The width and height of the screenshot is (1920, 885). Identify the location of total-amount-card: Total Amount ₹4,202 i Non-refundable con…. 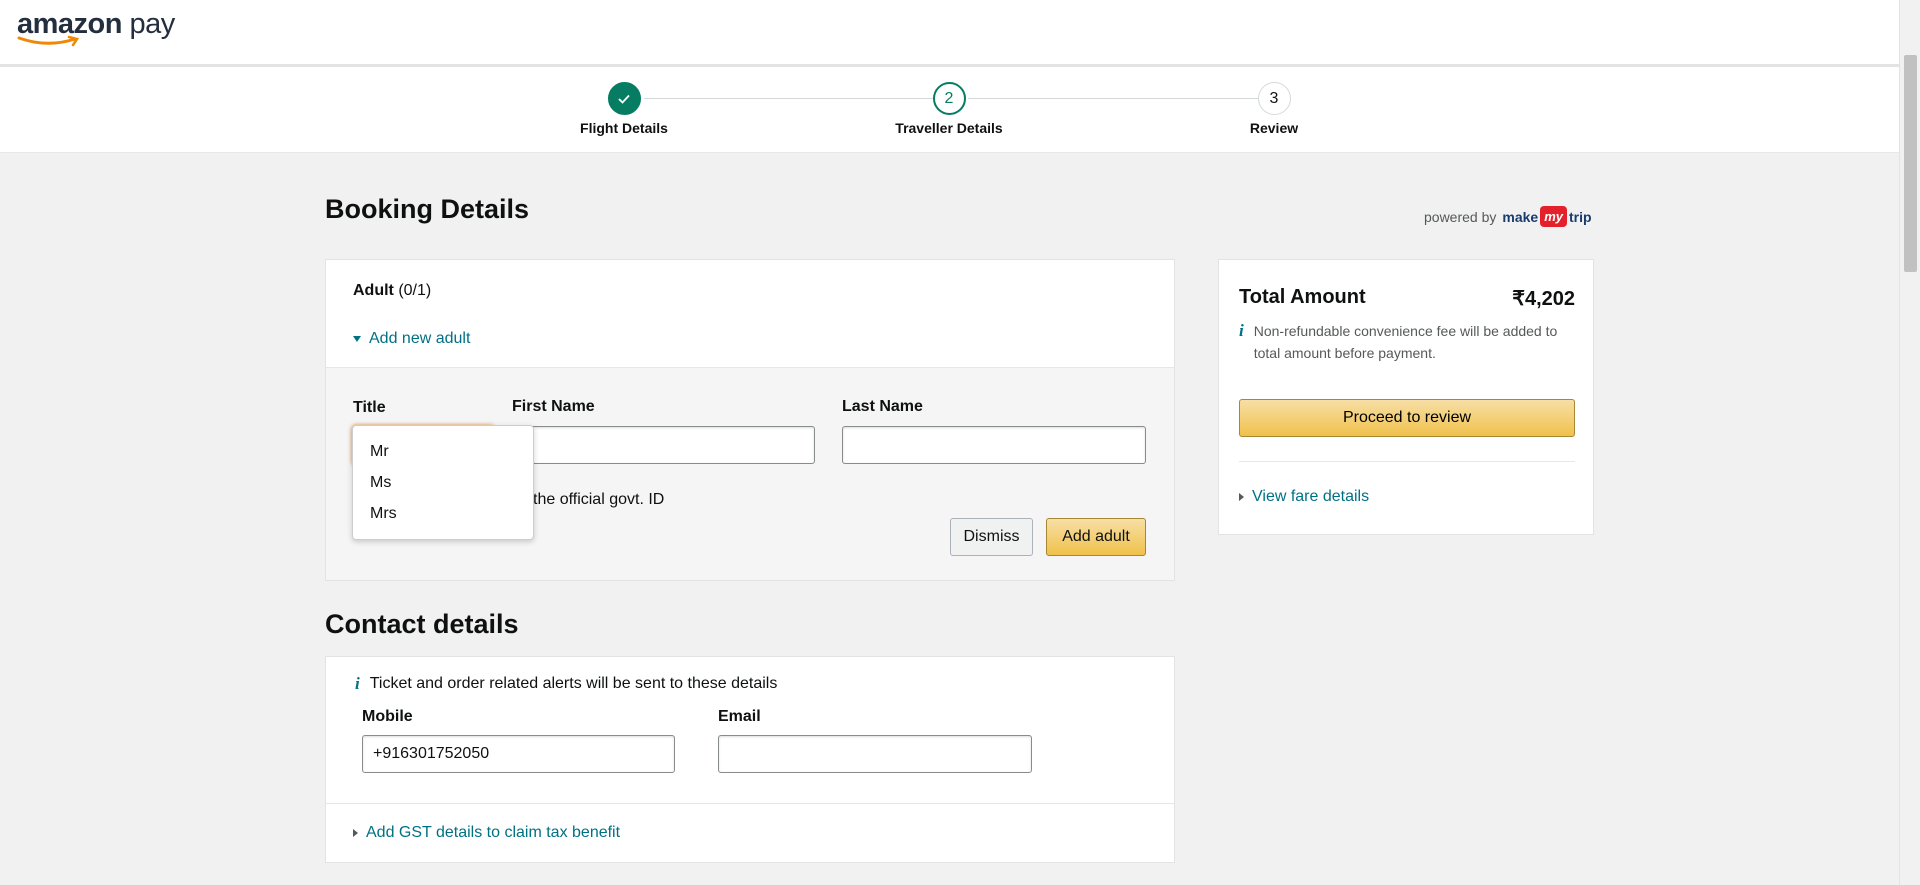
(1406, 397).